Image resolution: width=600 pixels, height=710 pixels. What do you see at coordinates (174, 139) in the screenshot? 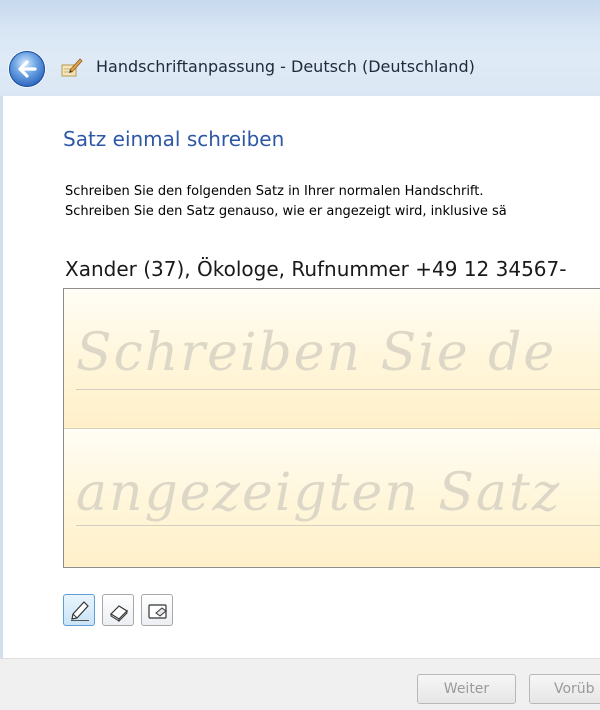
I see `page-heading: Satz einmal schreiben` at bounding box center [174, 139].